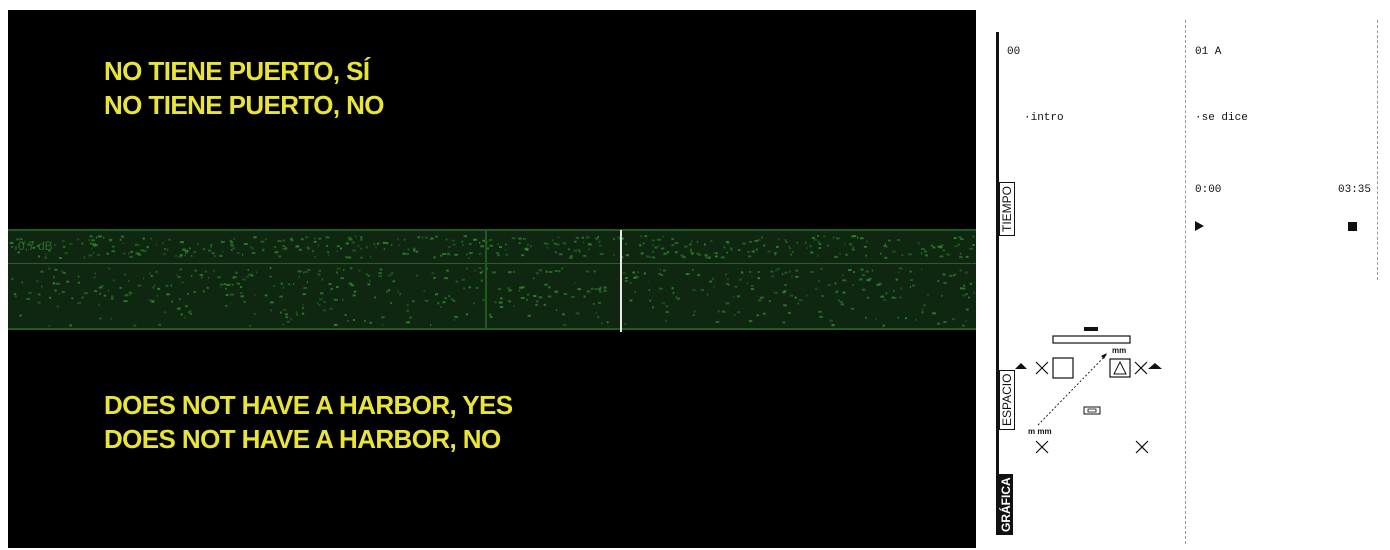  I want to click on section-label: ·intro, so click(1044, 118).